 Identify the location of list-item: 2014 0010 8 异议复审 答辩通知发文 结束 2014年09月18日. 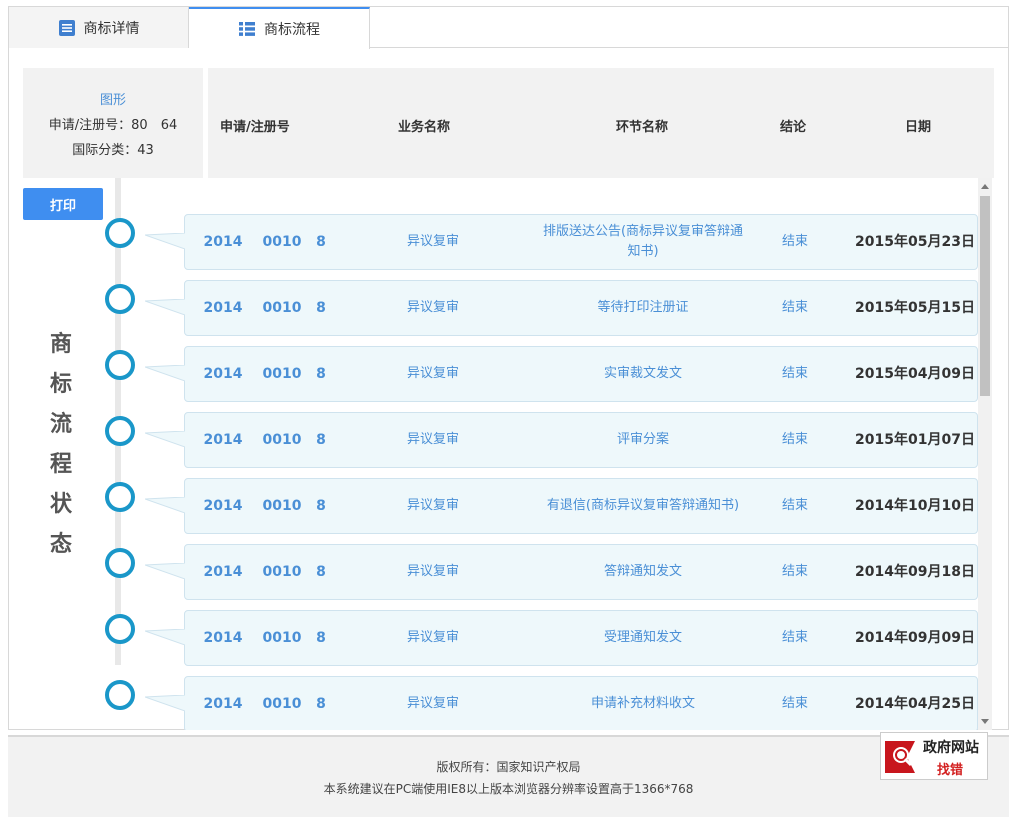
(561, 572).